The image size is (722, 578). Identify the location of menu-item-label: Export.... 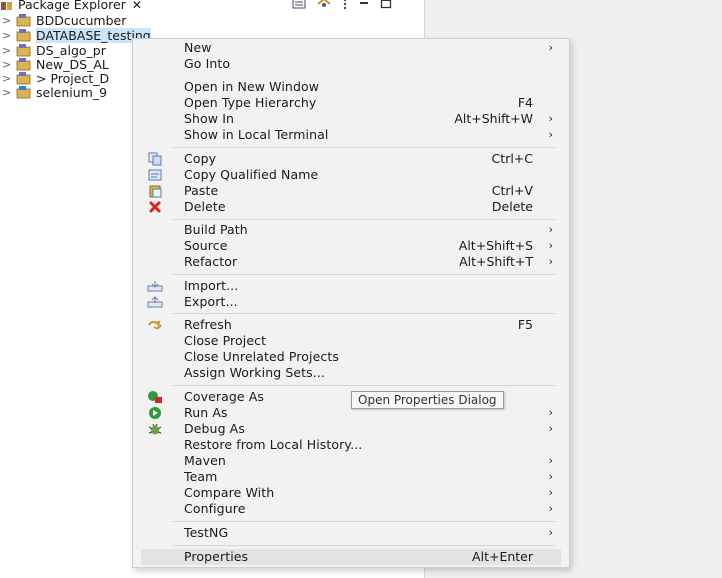
(211, 301).